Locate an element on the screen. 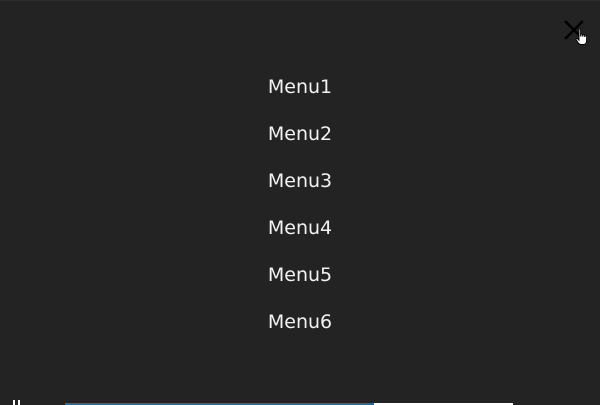 The height and width of the screenshot is (405, 600). menu-item-2: Menu2 is located at coordinates (300, 146).